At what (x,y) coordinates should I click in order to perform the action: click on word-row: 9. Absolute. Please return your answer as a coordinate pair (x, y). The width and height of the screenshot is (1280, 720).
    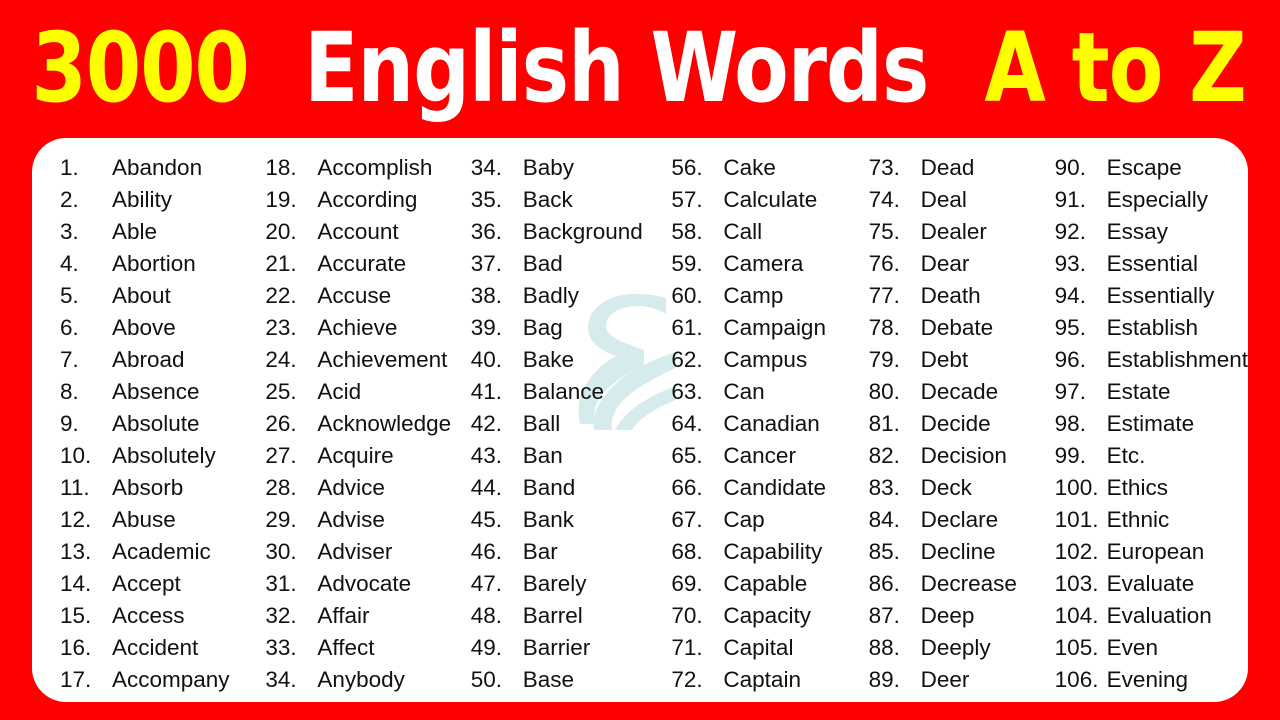
    Looking at the image, I should click on (155, 424).